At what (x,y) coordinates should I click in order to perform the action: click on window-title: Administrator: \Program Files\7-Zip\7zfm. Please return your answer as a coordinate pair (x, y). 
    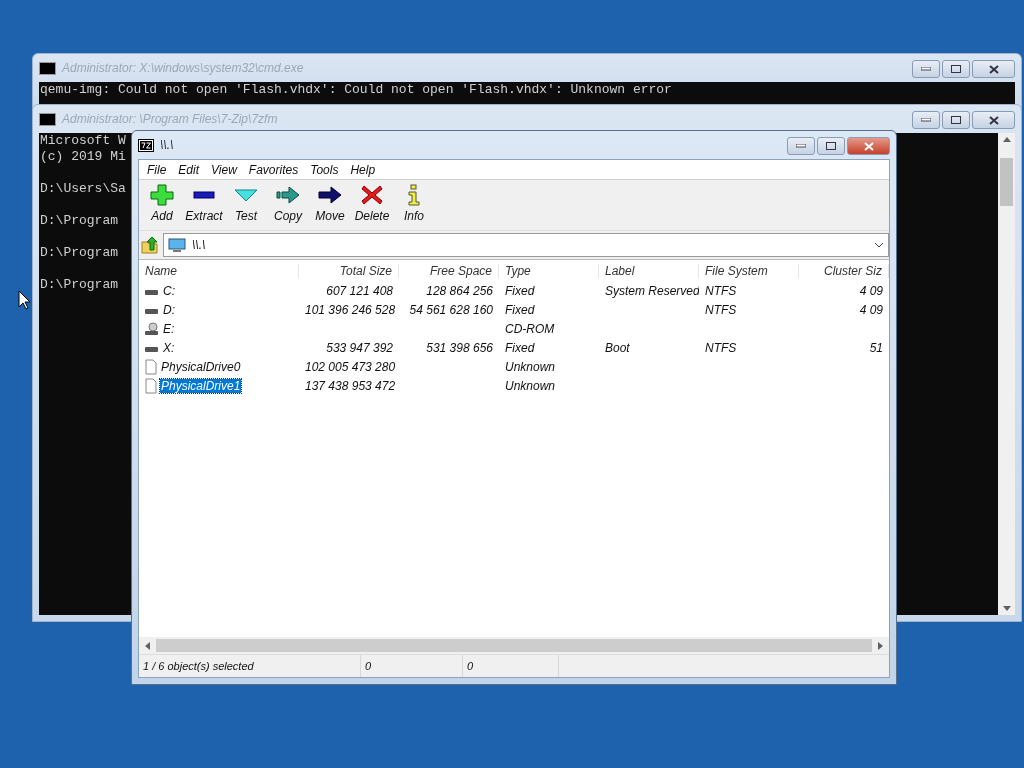
    Looking at the image, I should click on (170, 119).